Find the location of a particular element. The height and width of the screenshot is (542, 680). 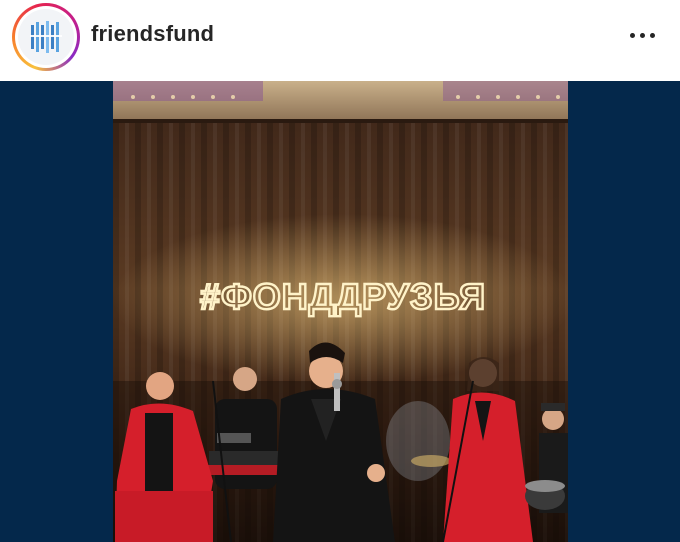

story-ring is located at coordinates (46, 37).